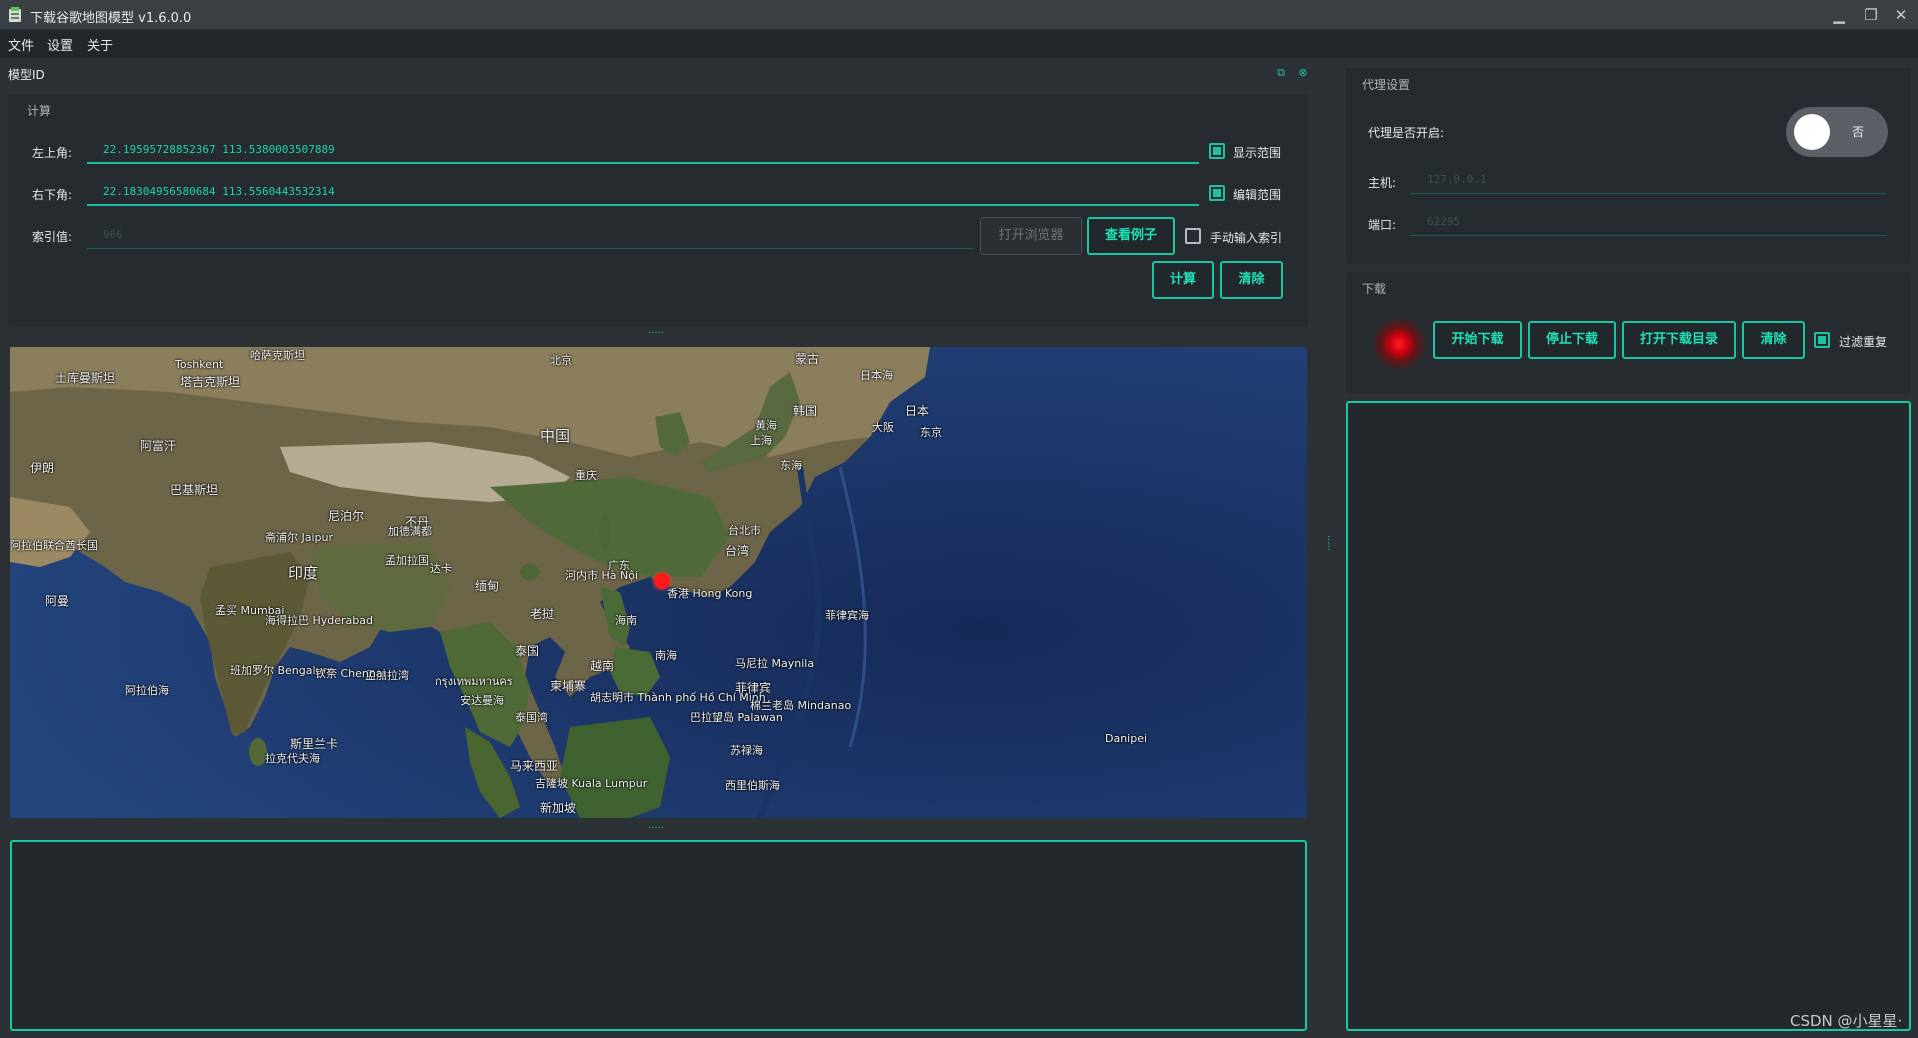 Image resolution: width=1918 pixels, height=1038 pixels. I want to click on map-label-laos: 老挝, so click(542, 614).